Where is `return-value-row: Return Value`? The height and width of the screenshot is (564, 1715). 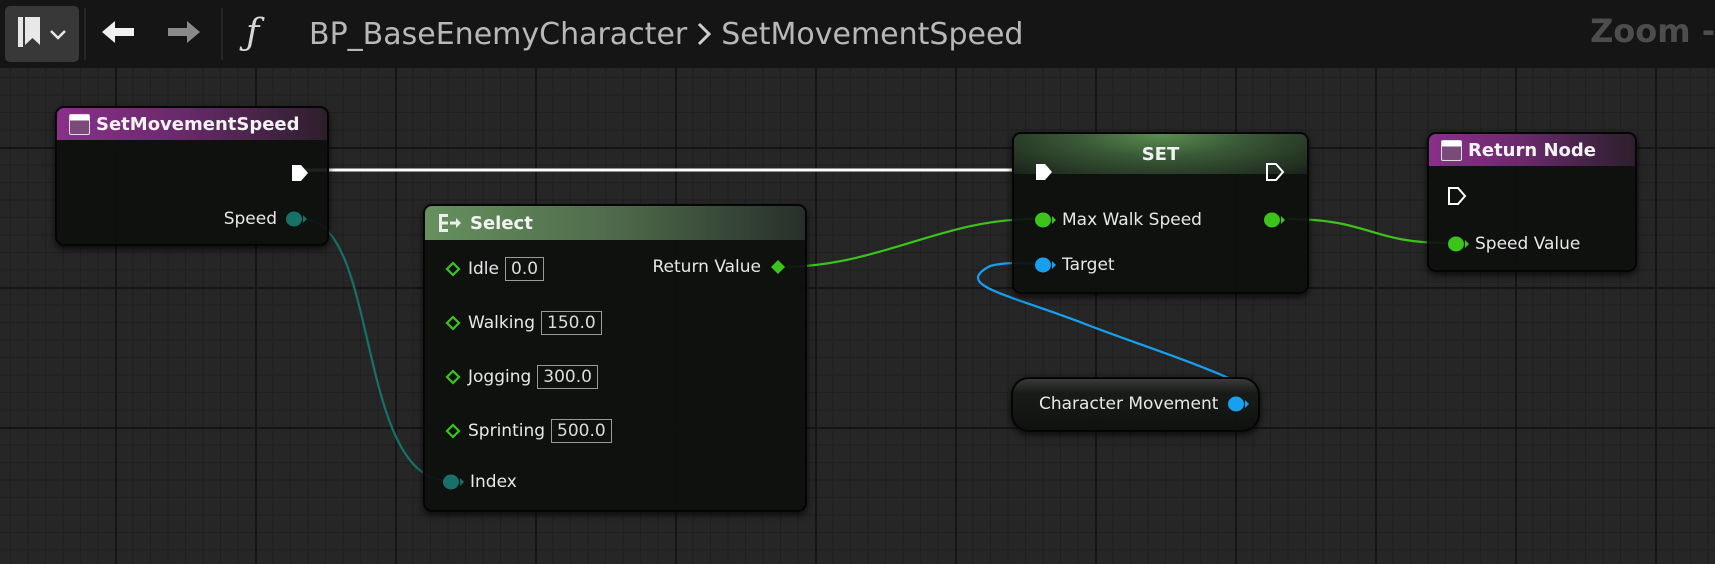 return-value-row: Return Value is located at coordinates (720, 267).